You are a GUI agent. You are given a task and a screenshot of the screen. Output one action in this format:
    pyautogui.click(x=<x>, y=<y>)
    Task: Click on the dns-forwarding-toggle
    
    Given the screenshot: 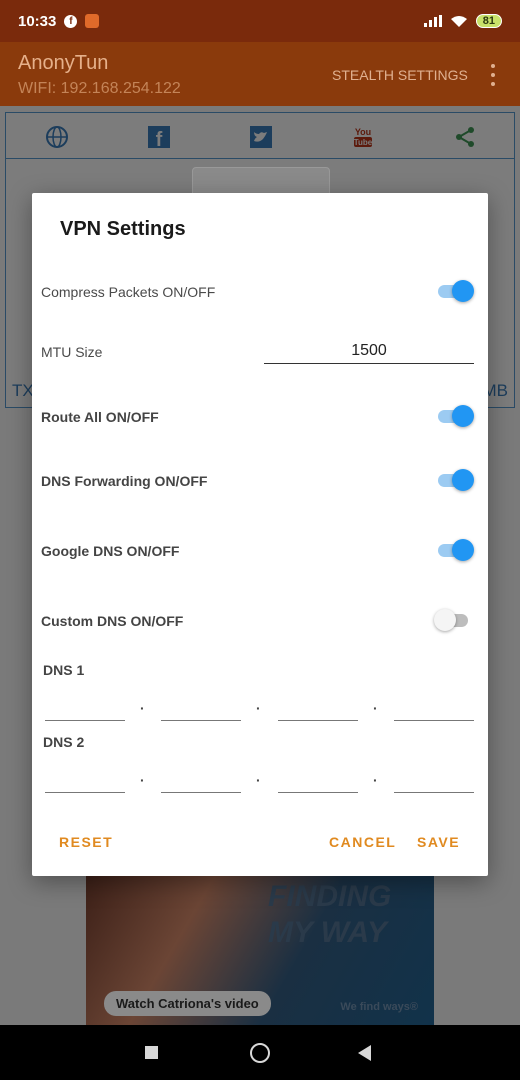 What is the action you would take?
    pyautogui.click(x=455, y=480)
    